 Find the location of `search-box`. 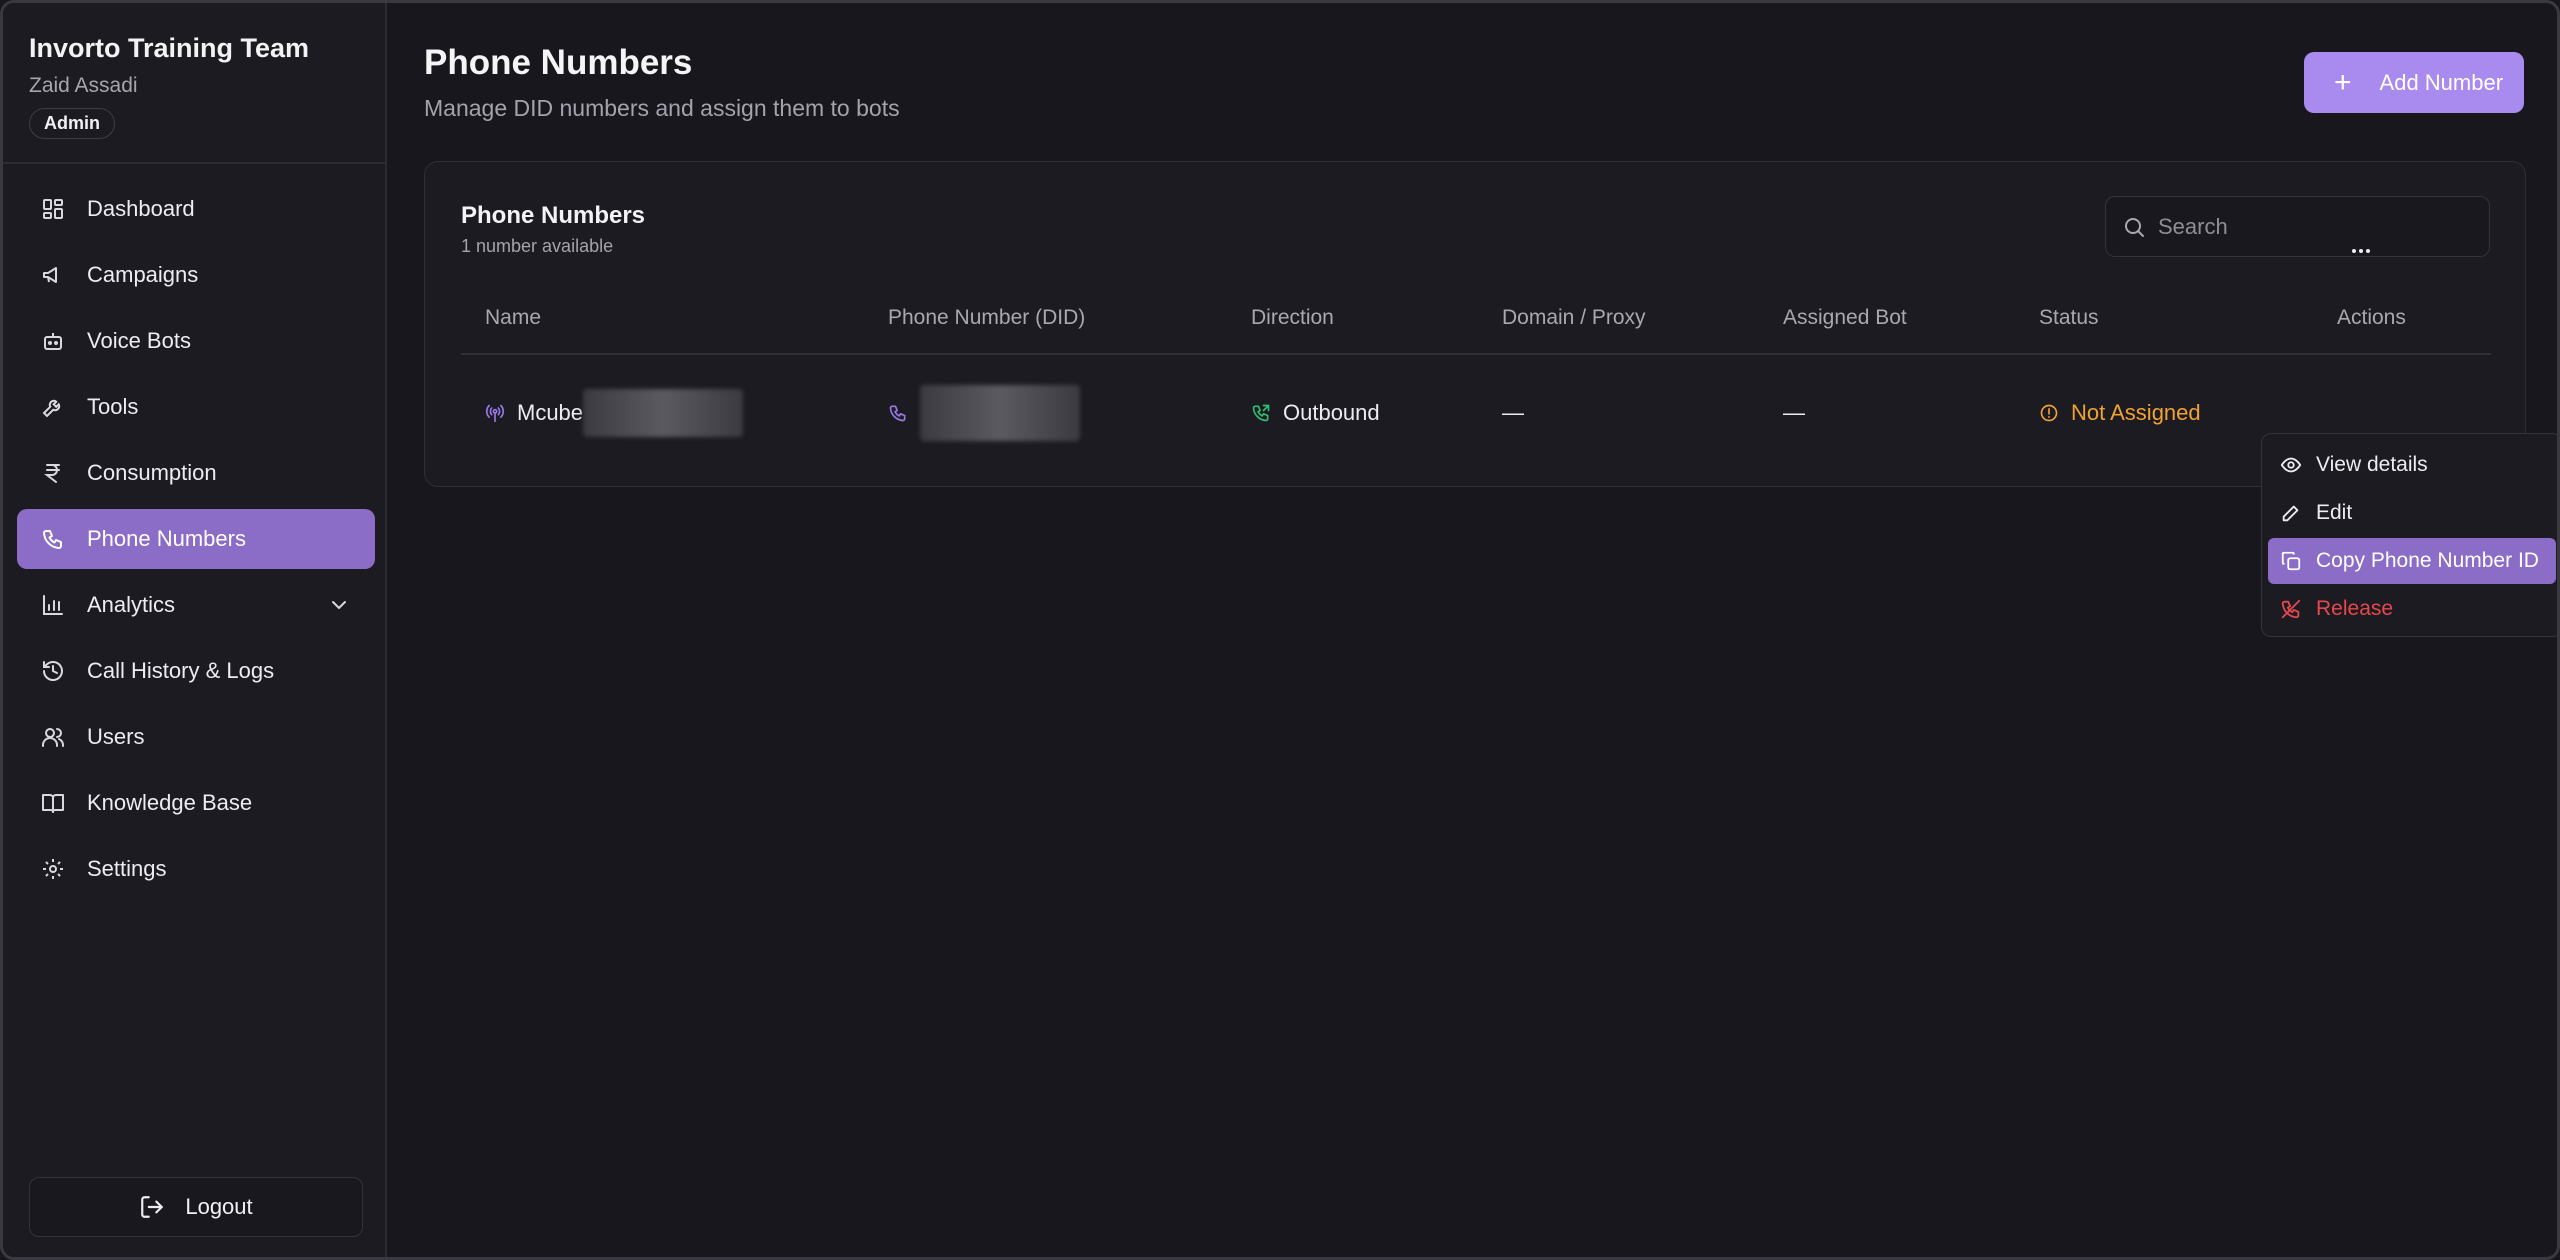

search-box is located at coordinates (2297, 226).